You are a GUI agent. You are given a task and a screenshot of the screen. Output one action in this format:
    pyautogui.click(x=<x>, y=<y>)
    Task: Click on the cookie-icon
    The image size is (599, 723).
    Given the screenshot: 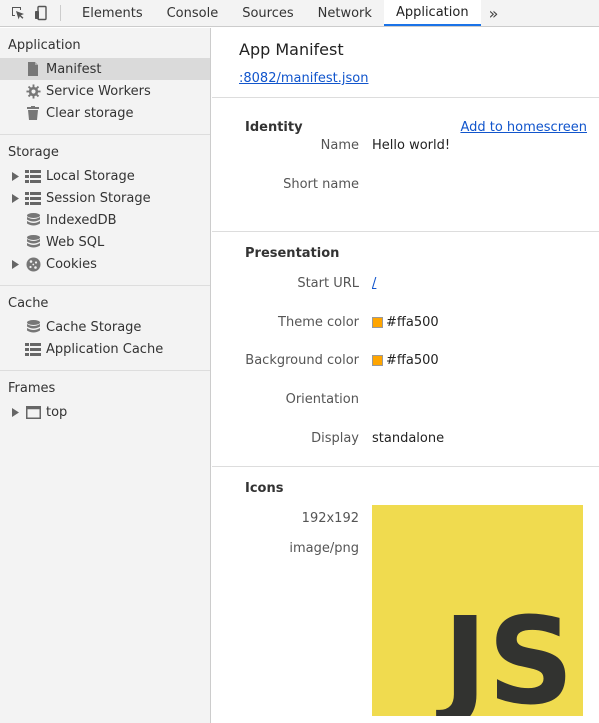 What is the action you would take?
    pyautogui.click(x=33, y=264)
    